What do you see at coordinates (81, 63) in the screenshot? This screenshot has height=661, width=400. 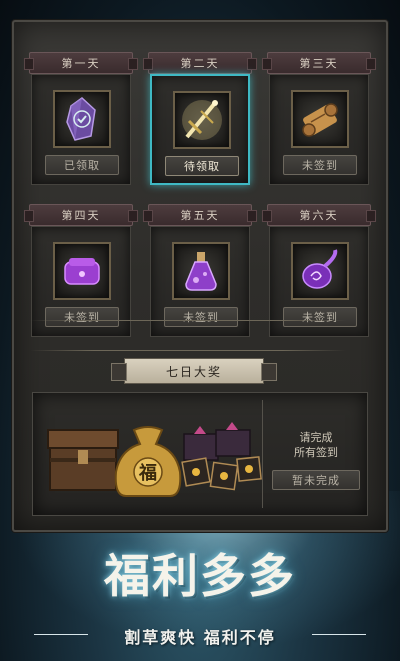 I see `day-label: 第一天` at bounding box center [81, 63].